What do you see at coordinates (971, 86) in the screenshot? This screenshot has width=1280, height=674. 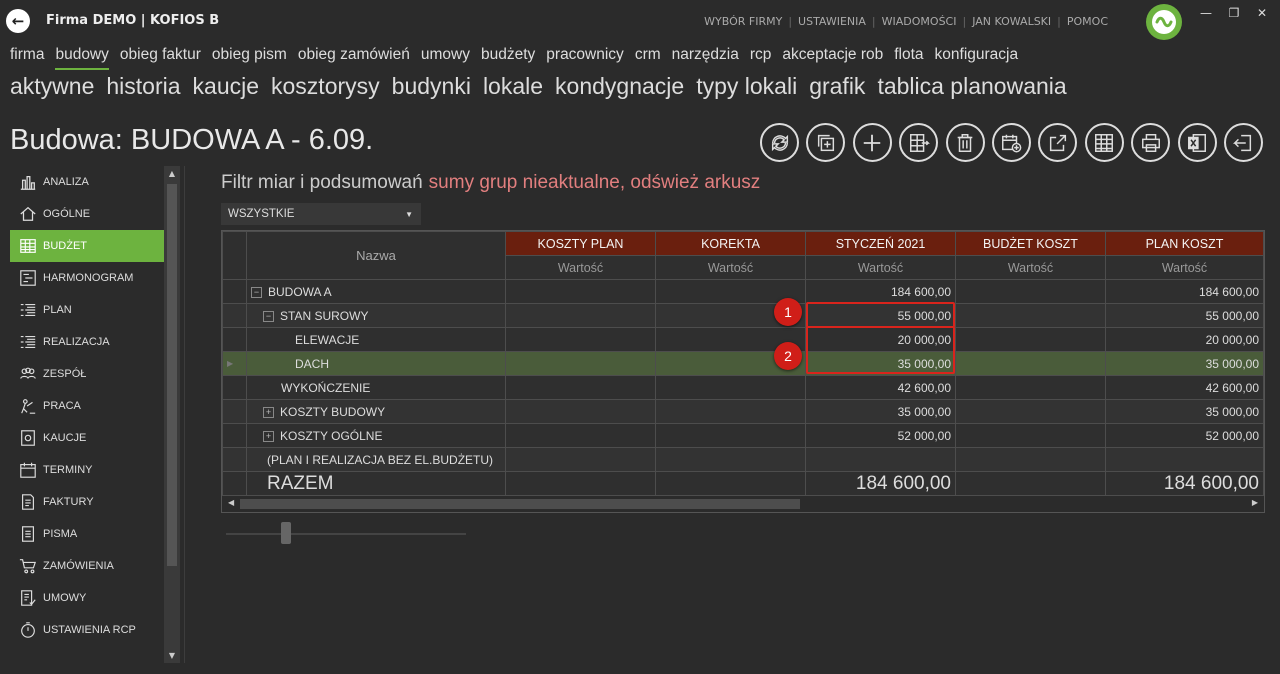 I see `subnav-tablica-planowania: tablica planowania` at bounding box center [971, 86].